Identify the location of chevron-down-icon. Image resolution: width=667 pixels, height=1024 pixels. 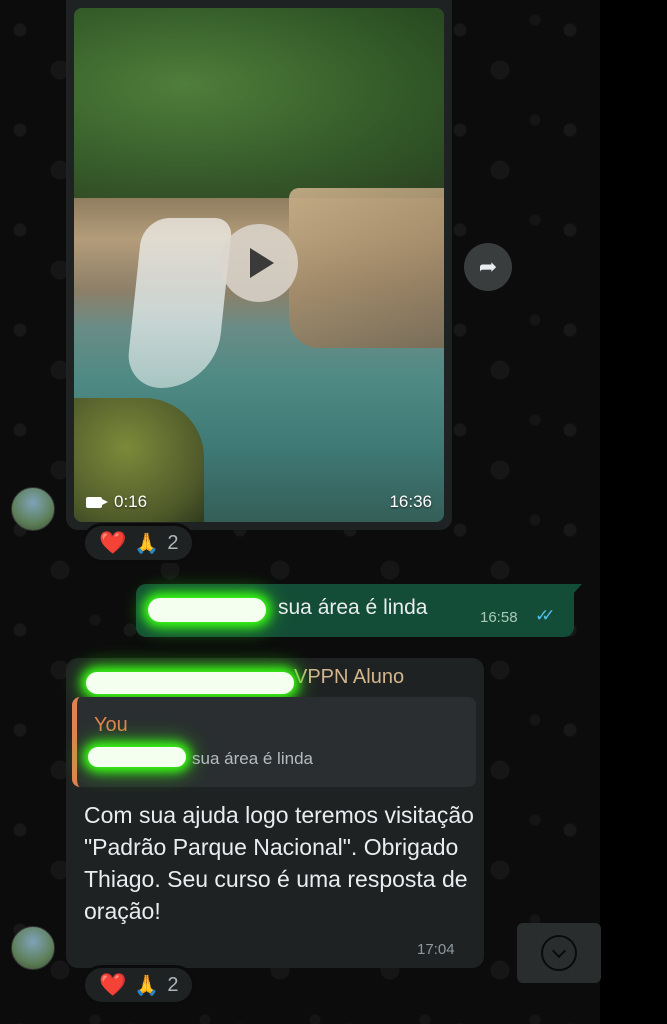
(559, 953).